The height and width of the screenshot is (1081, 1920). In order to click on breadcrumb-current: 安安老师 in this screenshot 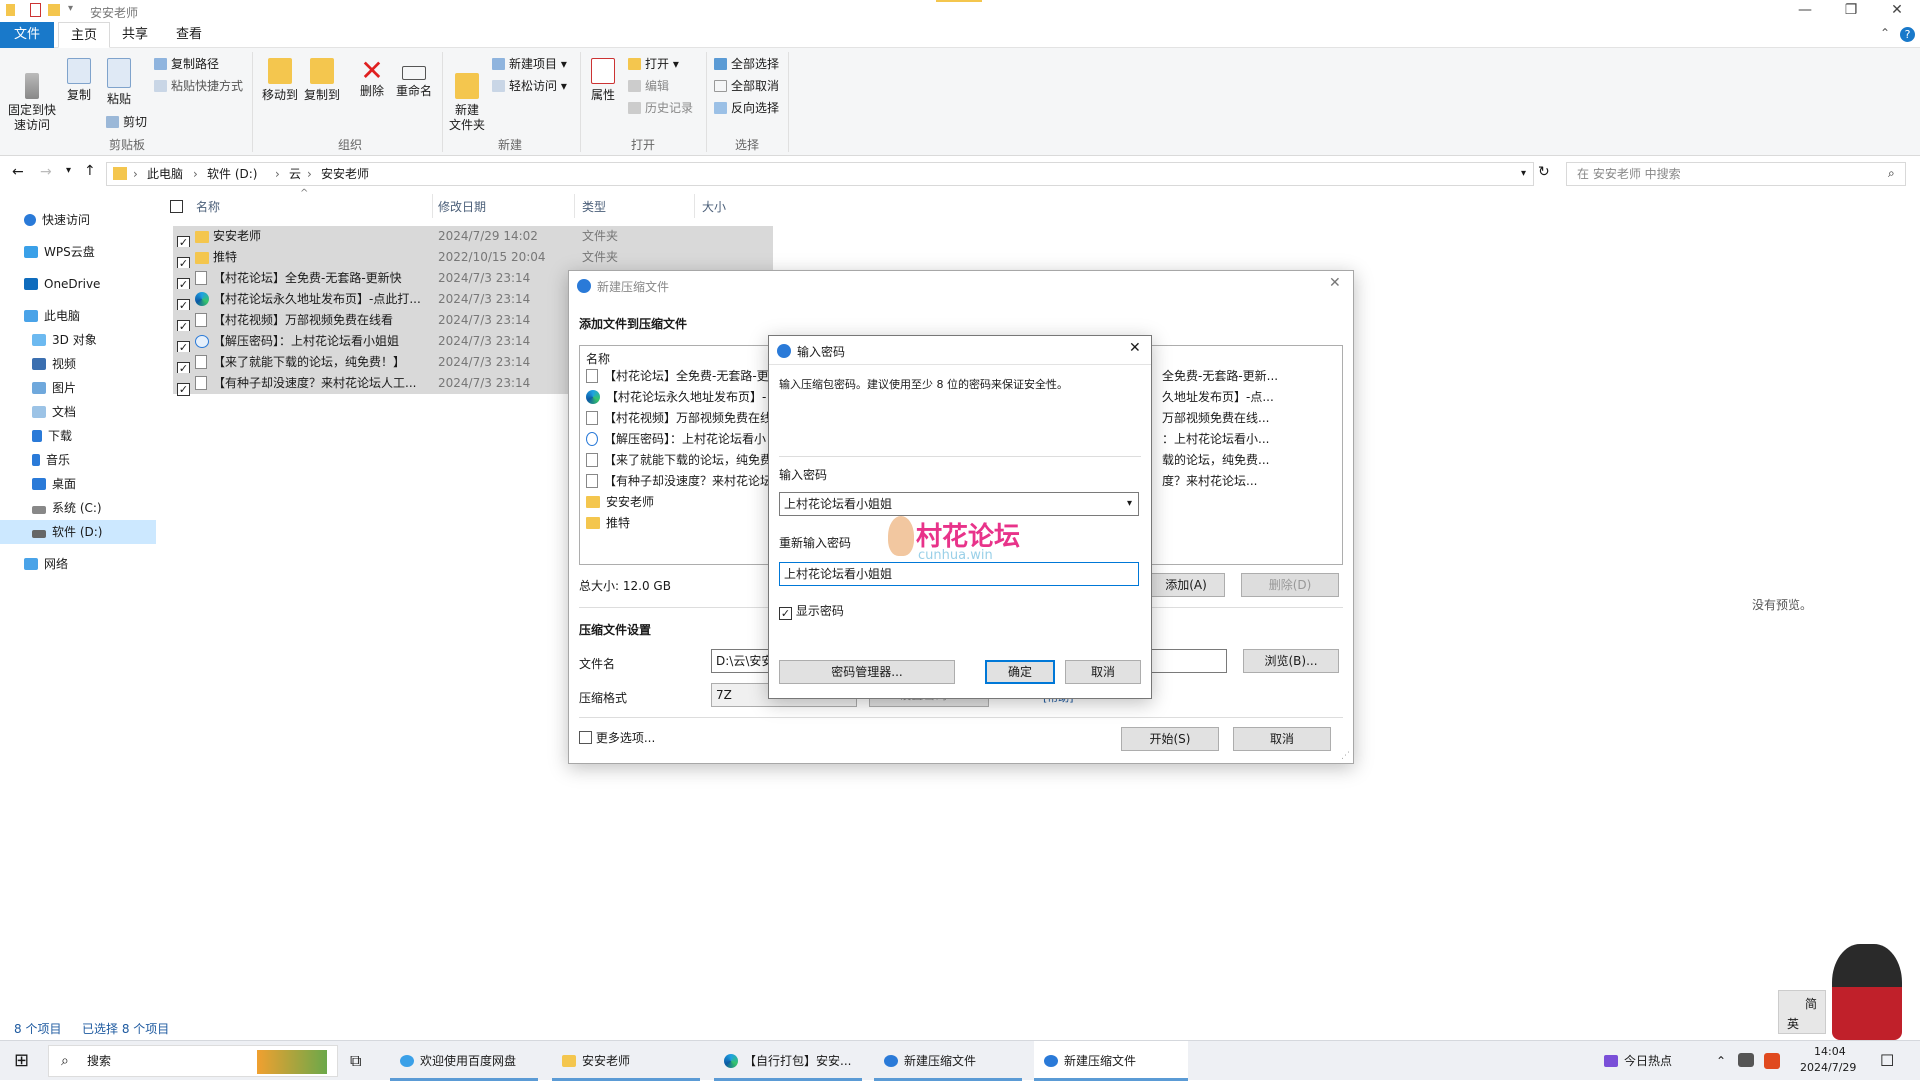, I will do `click(345, 174)`.